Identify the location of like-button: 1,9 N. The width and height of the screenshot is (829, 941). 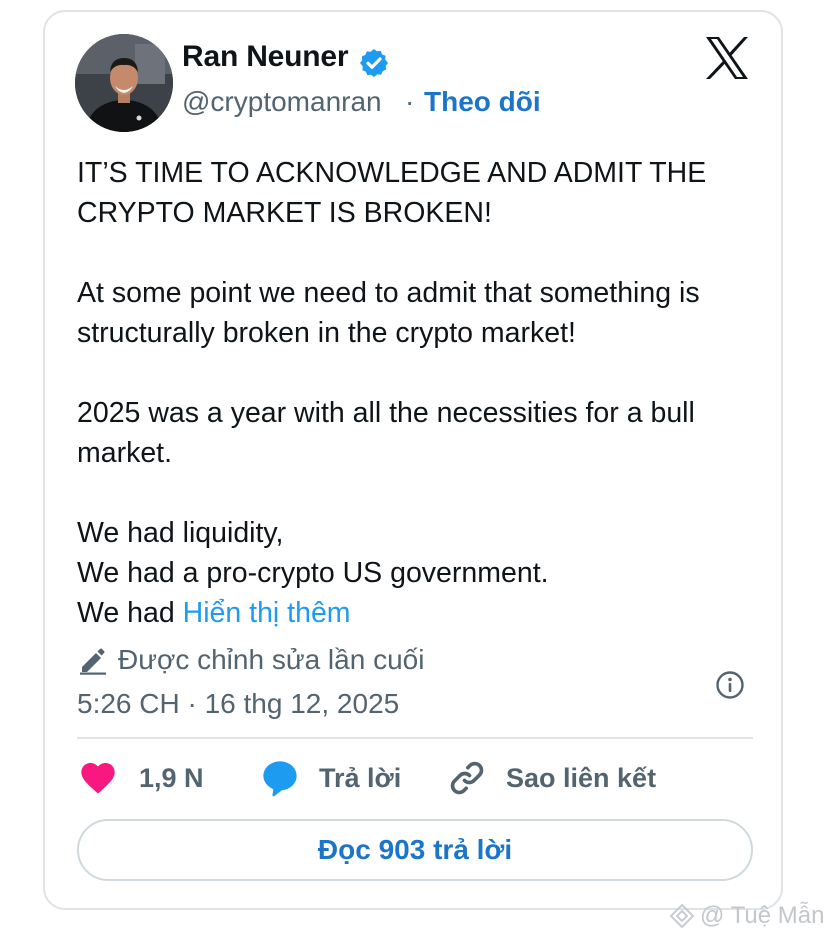
(140, 778).